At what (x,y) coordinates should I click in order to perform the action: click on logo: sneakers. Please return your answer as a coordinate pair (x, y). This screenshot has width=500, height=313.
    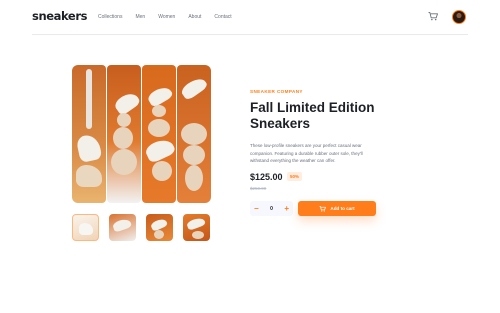
    Looking at the image, I should click on (59, 16).